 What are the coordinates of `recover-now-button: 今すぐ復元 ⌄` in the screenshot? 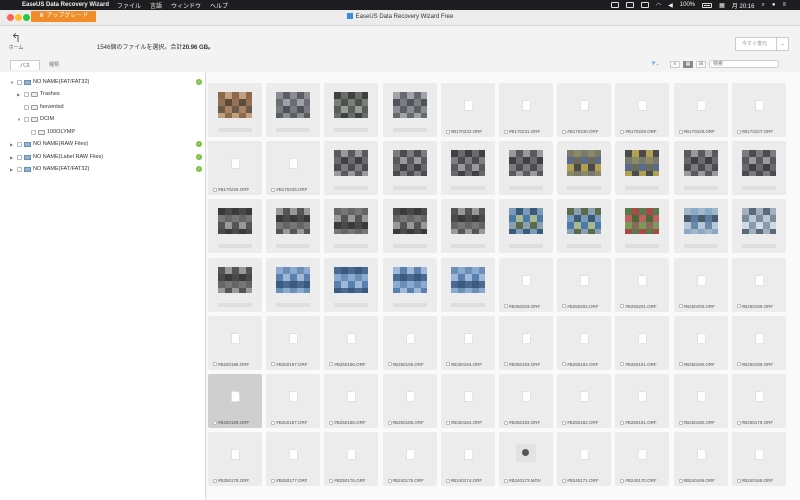 It's located at (762, 44).